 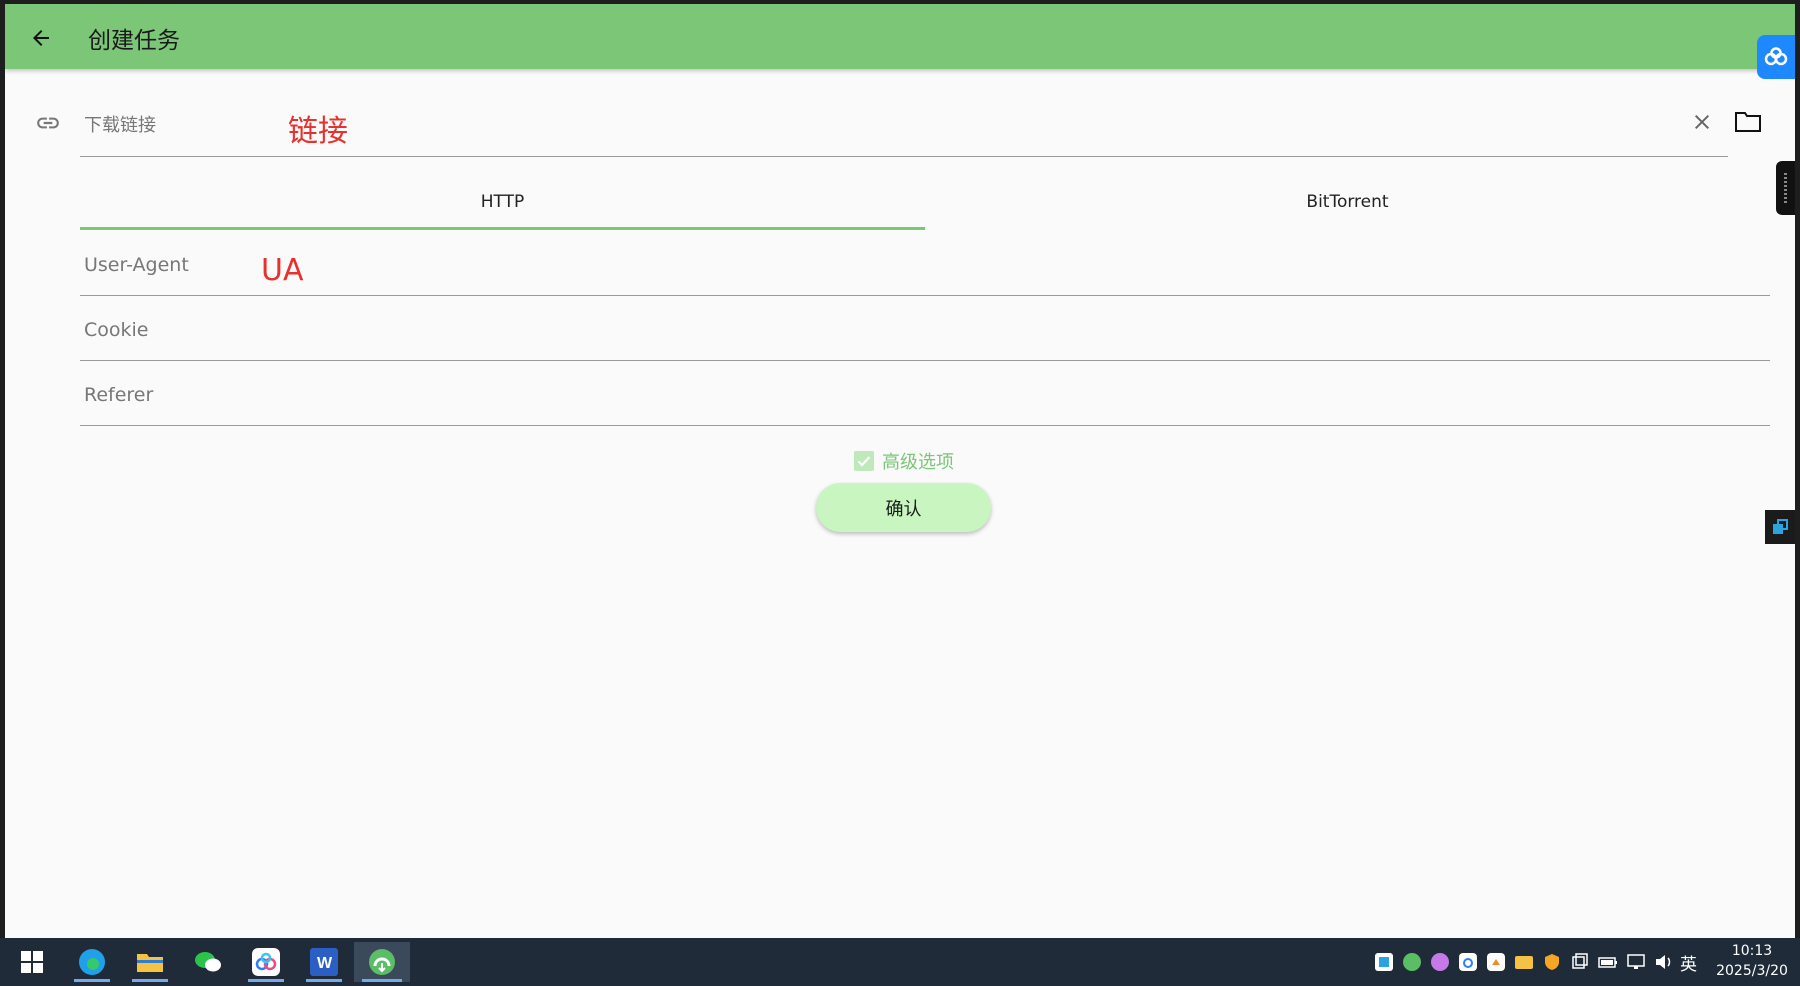 I want to click on advanced-options-checkbox: 高级选项, so click(x=904, y=461).